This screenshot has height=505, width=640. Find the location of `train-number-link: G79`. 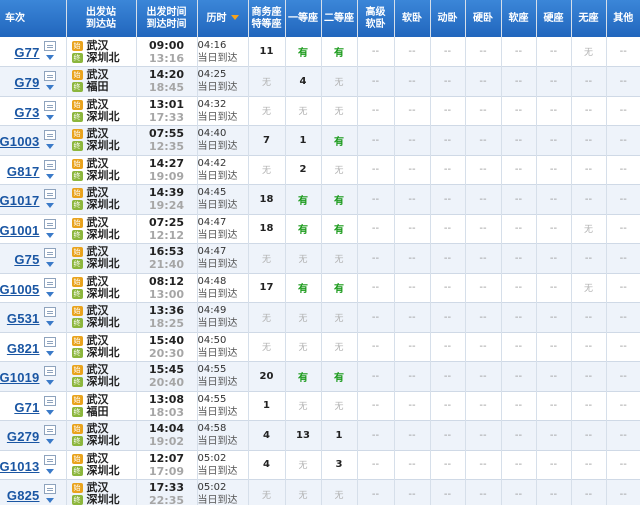

train-number-link: G79 is located at coordinates (26, 82).